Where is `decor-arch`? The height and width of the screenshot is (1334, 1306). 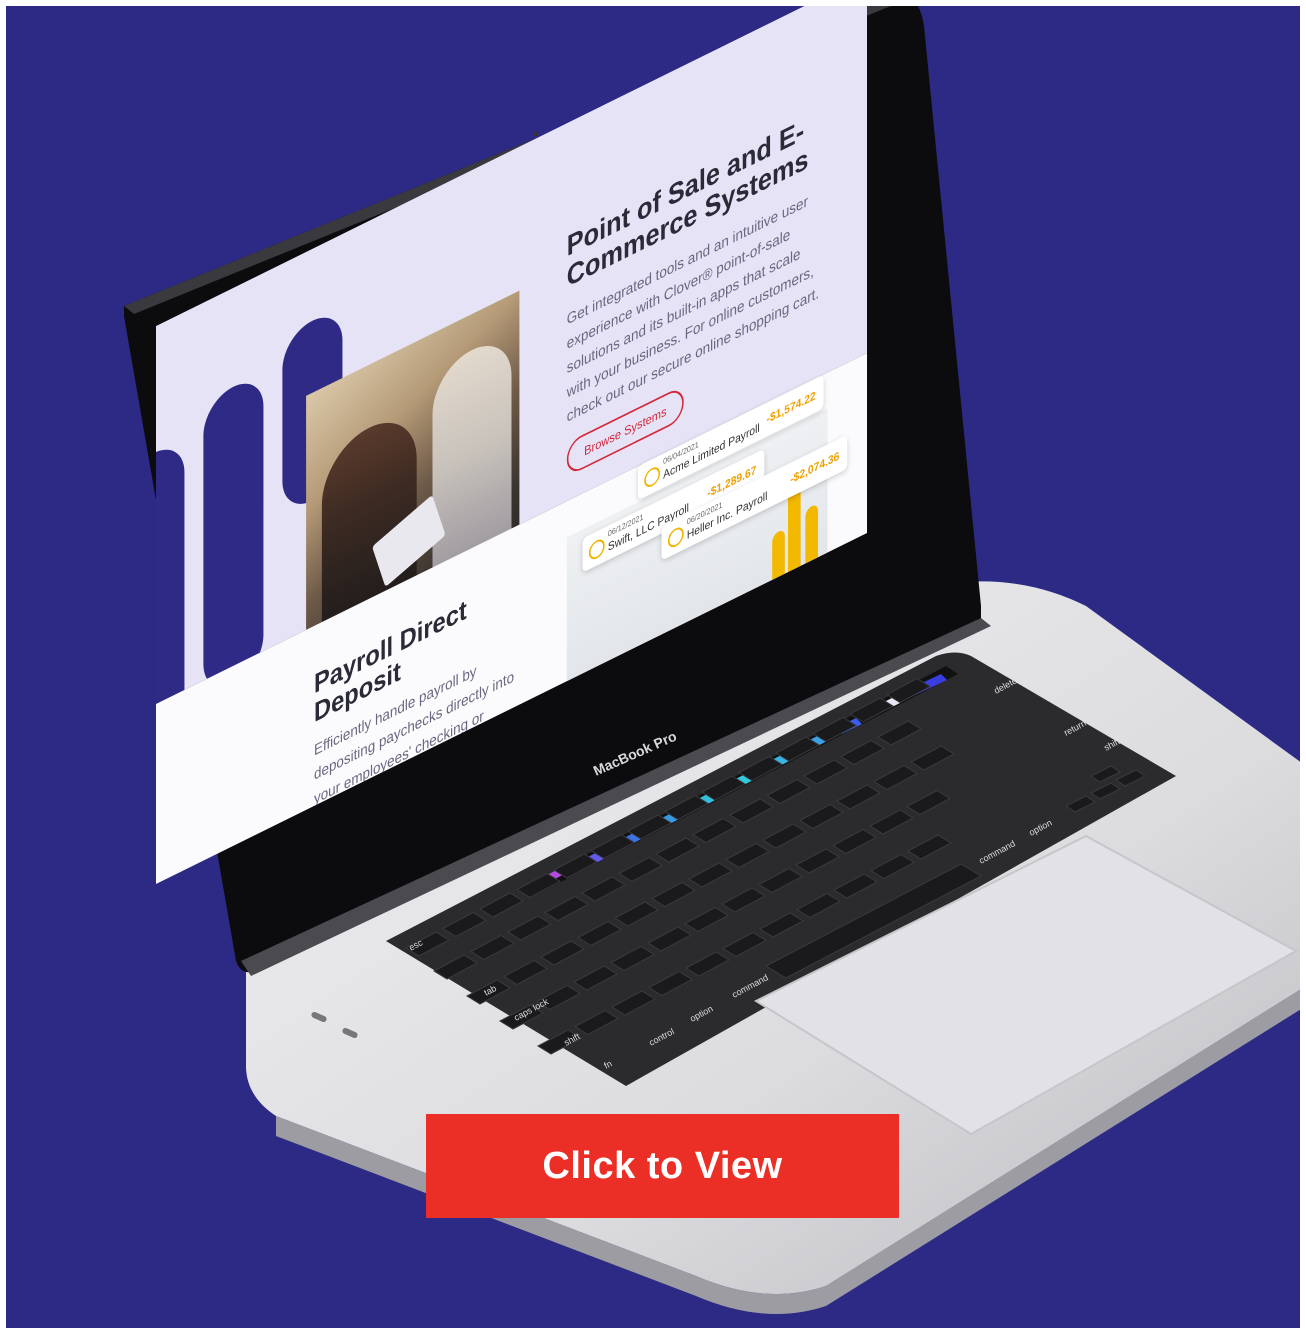 decor-arch is located at coordinates (233, 535).